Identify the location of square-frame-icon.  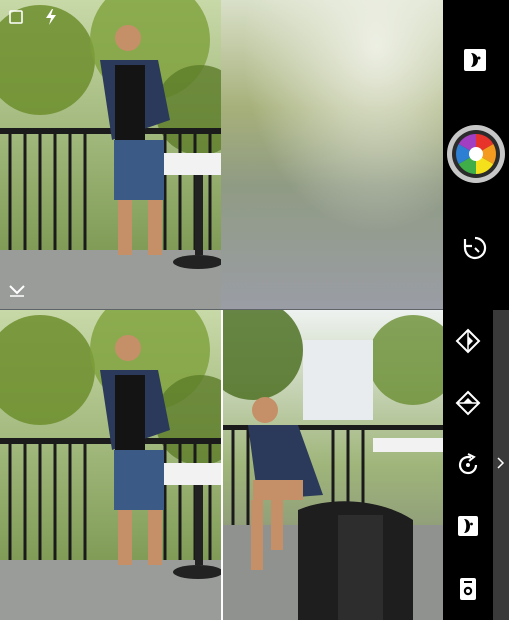
(16, 17).